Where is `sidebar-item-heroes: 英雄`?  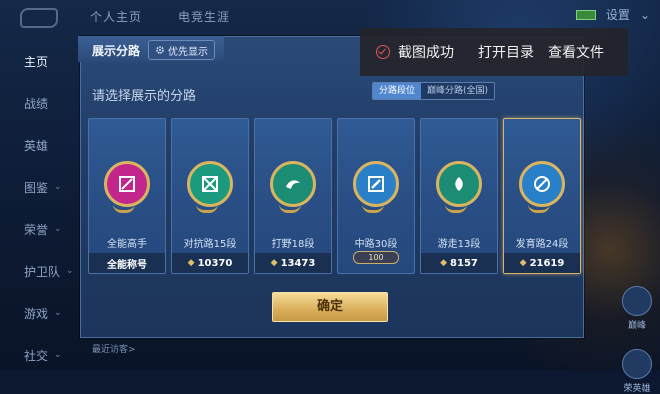
sidebar-item-heroes: 英雄 is located at coordinates (40, 145).